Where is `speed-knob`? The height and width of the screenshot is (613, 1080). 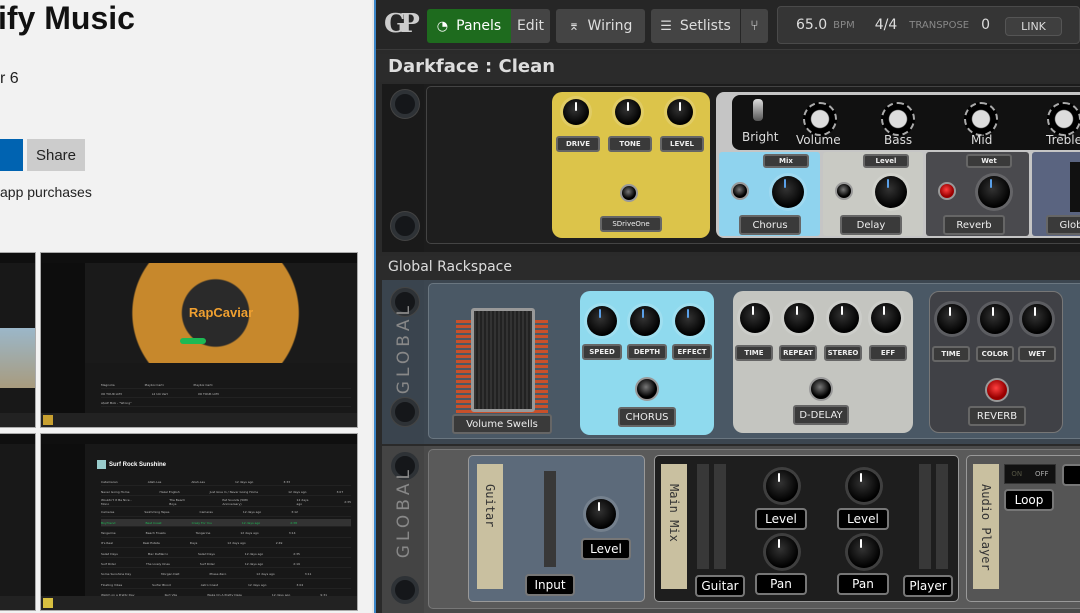
speed-knob is located at coordinates (602, 321).